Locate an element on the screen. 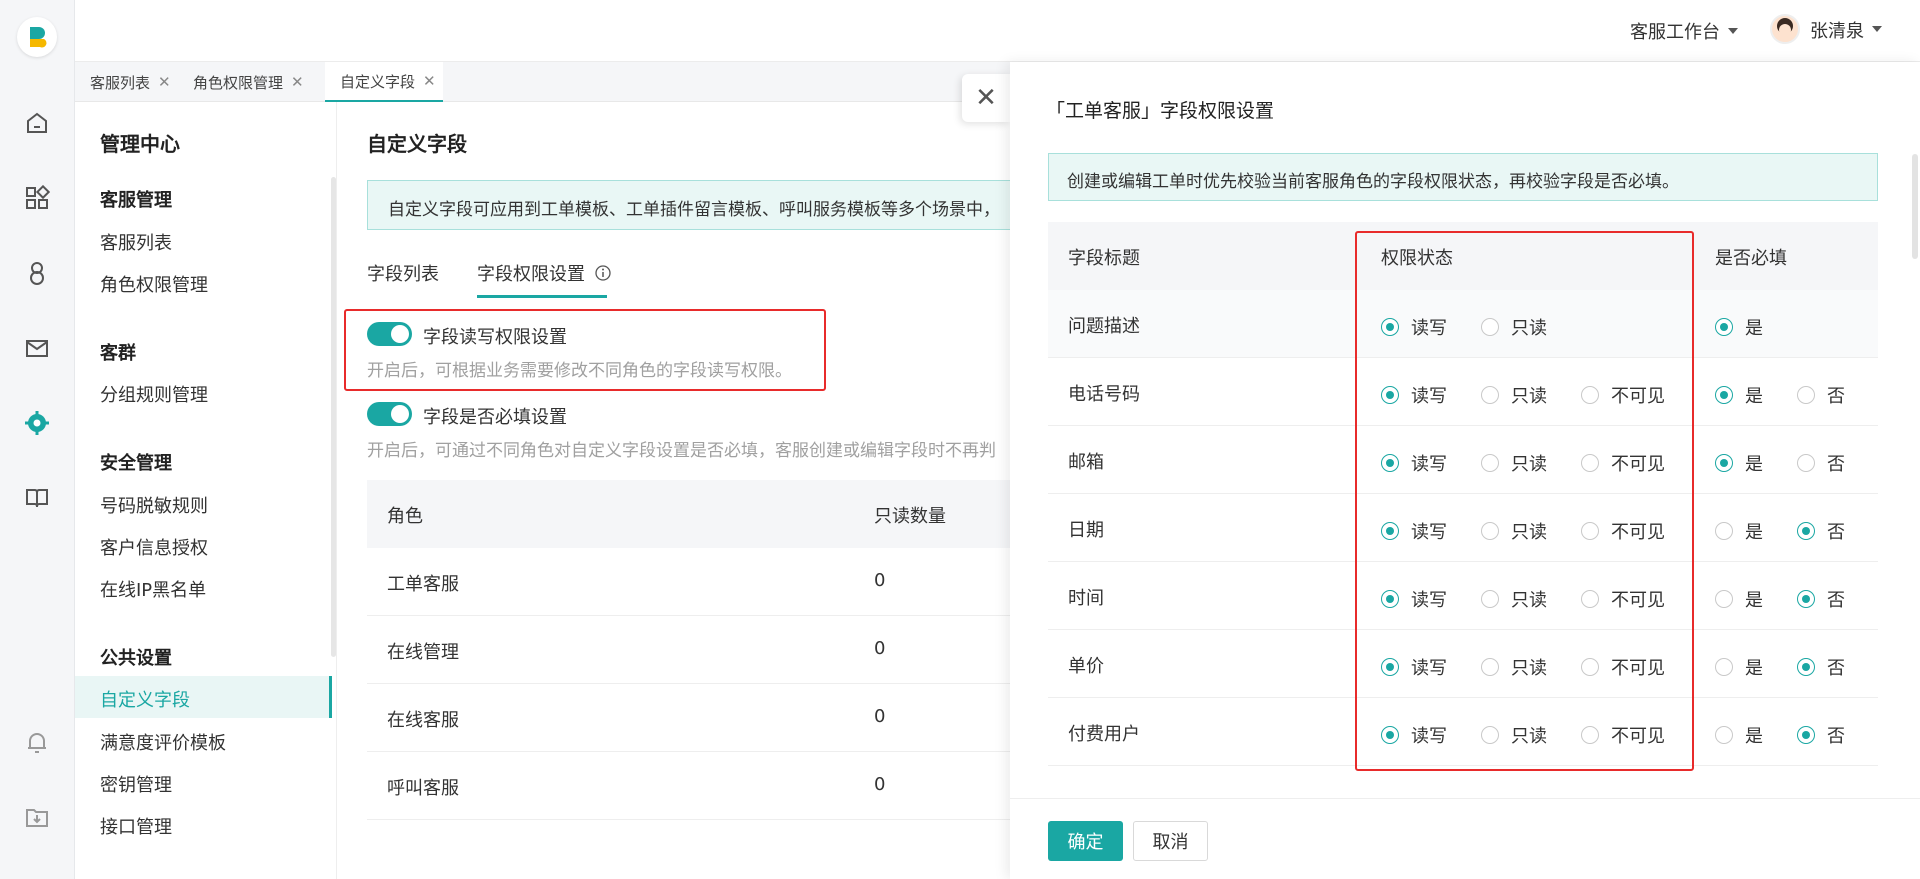  confirm-button: 确定 is located at coordinates (1085, 841).